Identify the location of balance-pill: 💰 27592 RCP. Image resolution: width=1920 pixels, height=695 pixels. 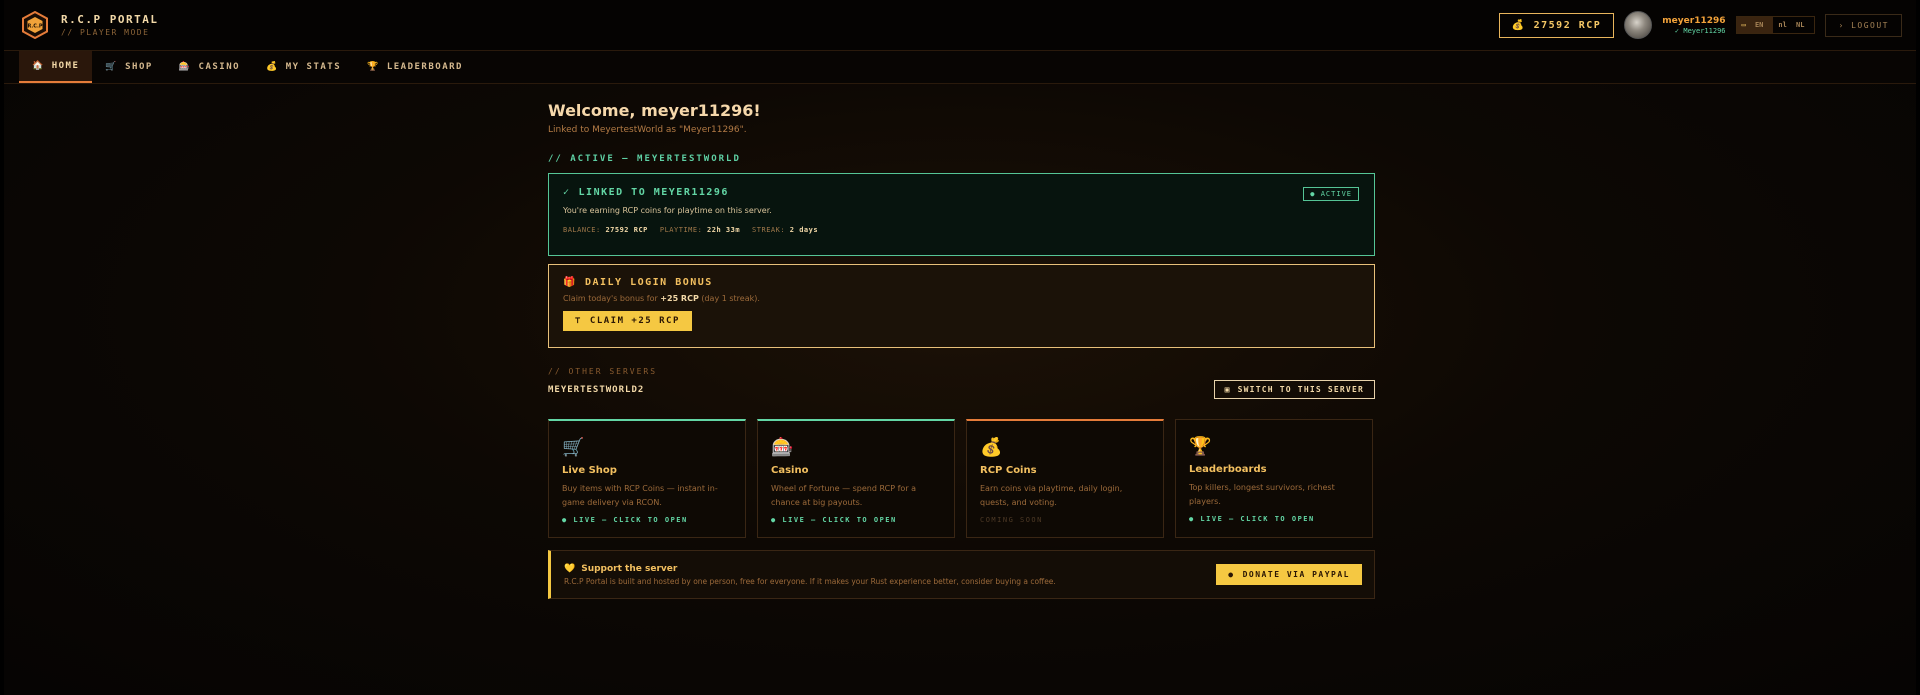
(1556, 25).